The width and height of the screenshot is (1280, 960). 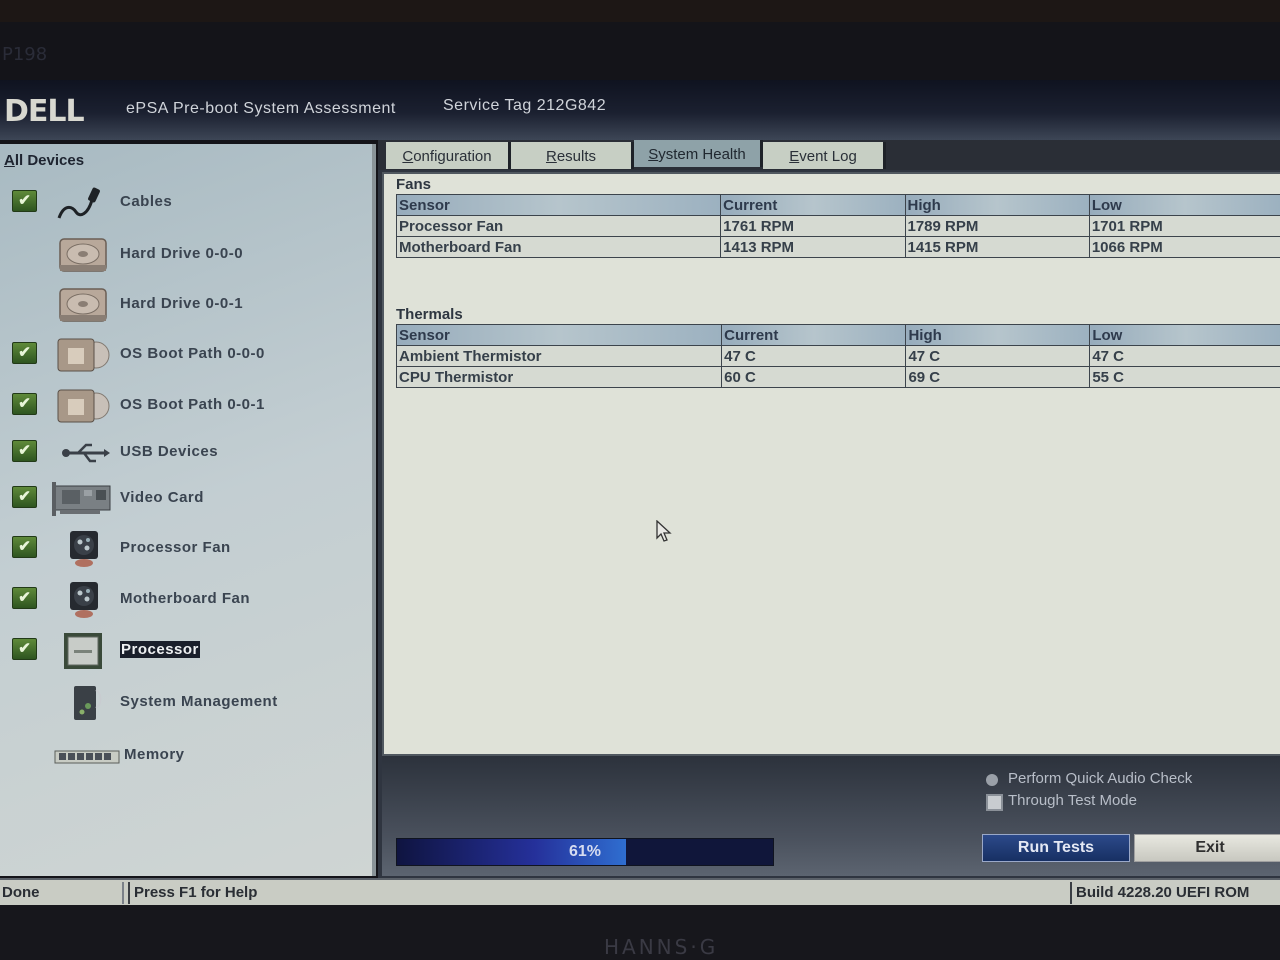 What do you see at coordinates (199, 701) in the screenshot?
I see `device-label: System Management` at bounding box center [199, 701].